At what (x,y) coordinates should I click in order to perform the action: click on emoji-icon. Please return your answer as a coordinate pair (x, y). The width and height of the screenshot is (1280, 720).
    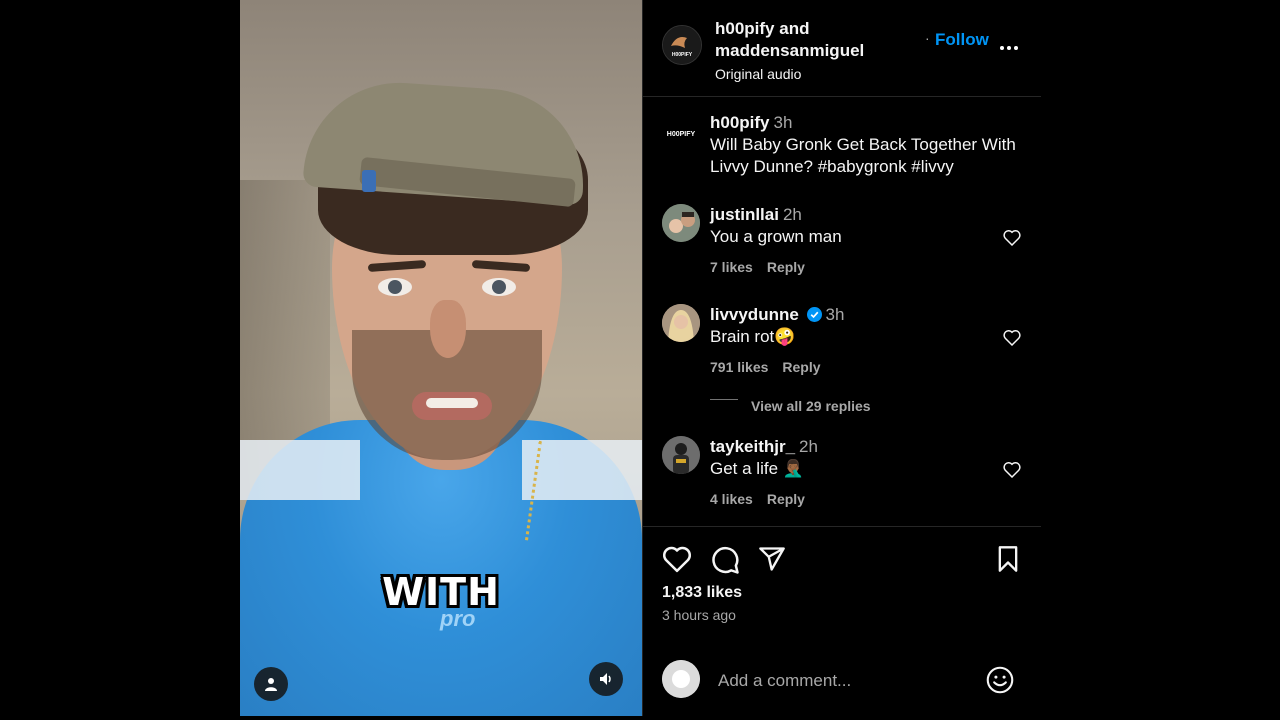
    Looking at the image, I should click on (1000, 680).